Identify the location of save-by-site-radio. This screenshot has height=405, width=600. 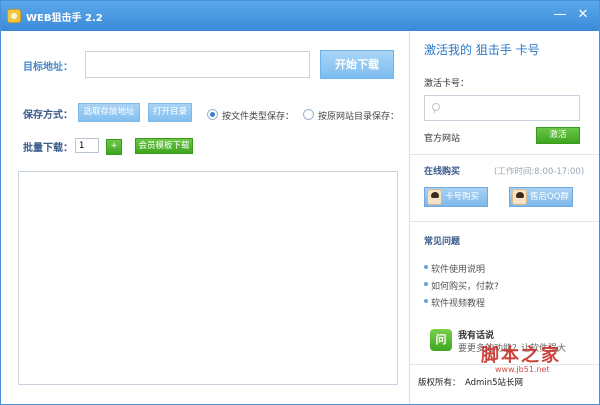
(308, 114).